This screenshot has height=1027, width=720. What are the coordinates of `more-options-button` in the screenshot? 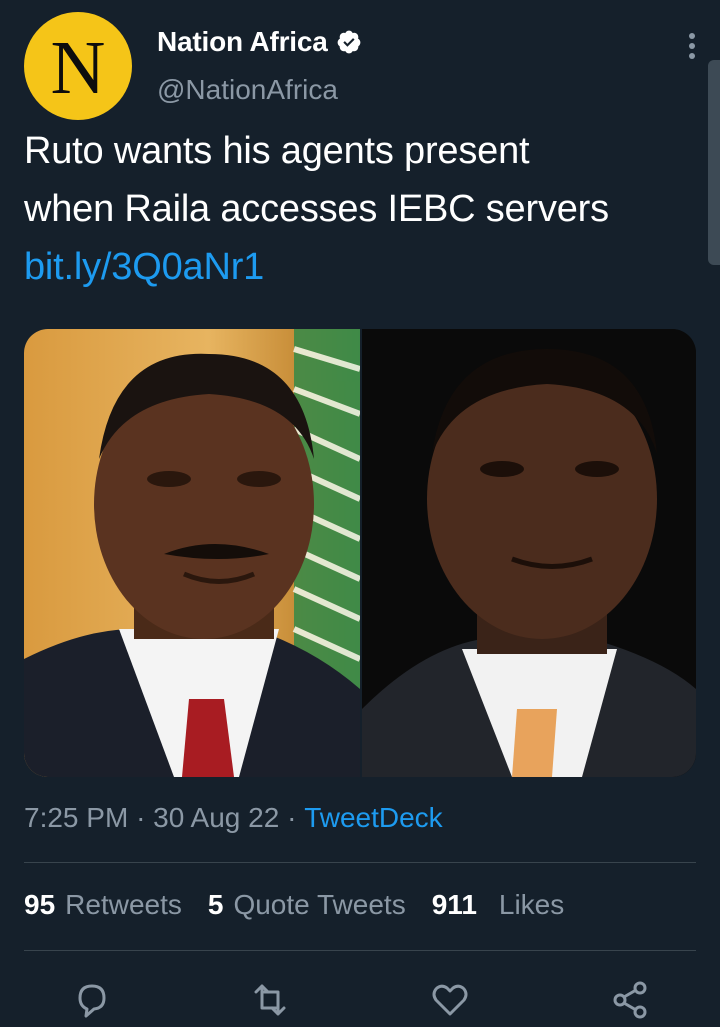 It's located at (692, 46).